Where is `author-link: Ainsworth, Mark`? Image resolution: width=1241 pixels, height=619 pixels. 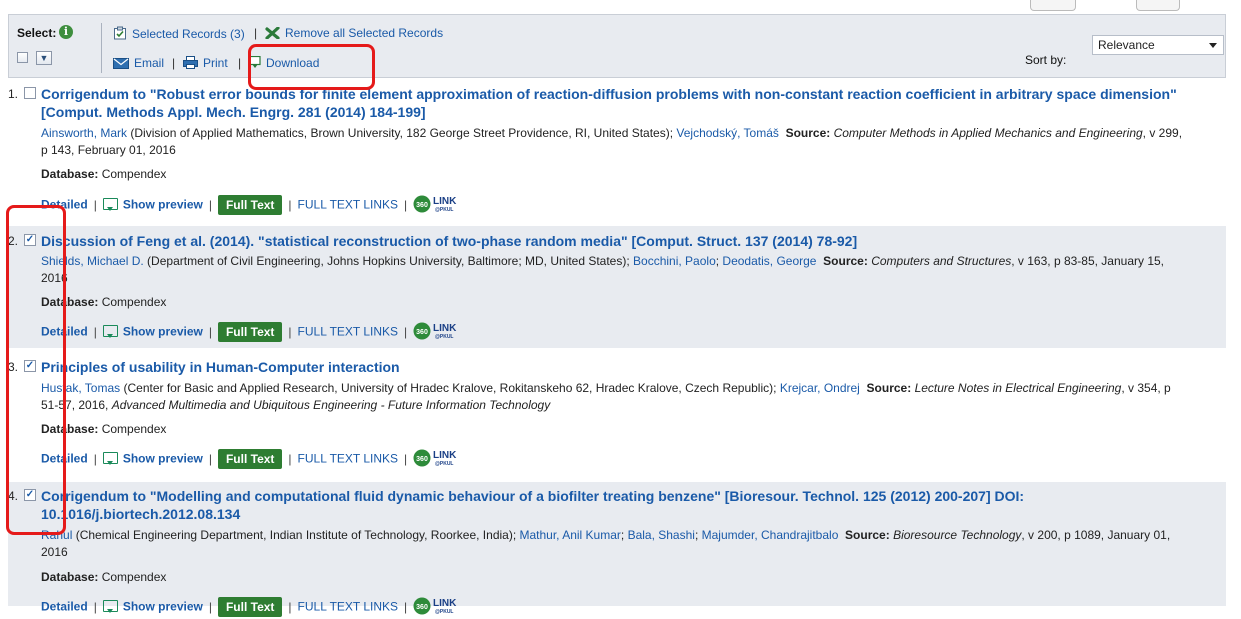
author-link: Ainsworth, Mark is located at coordinates (84, 133).